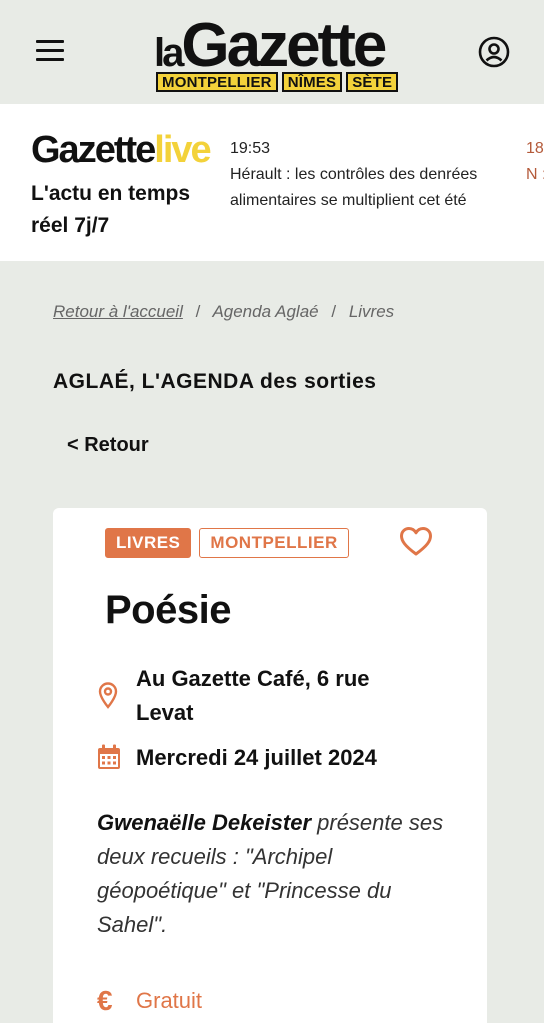  Describe the element at coordinates (250, 148) in the screenshot. I see `news-time: 19:53` at that location.